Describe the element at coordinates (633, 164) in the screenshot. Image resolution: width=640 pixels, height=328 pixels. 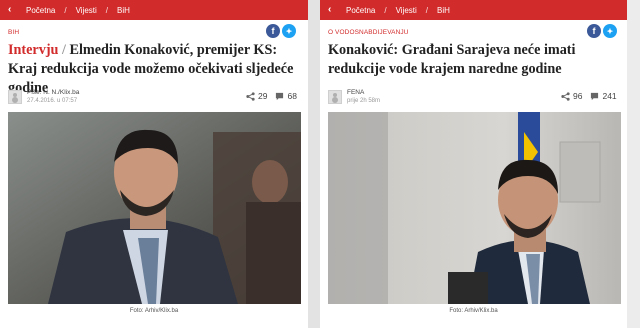
I see `scrollbar-track` at that location.